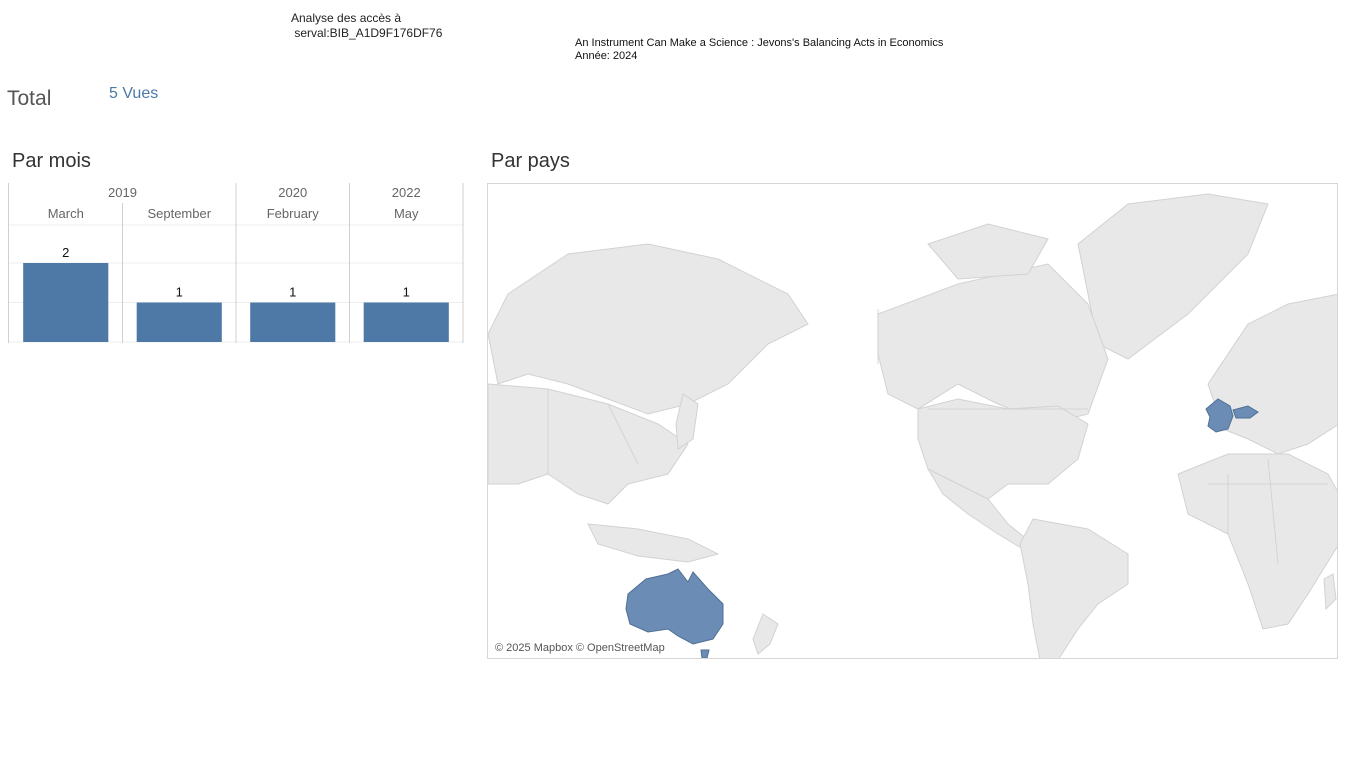 This screenshot has height=768, width=1366. I want to click on month-label: February, so click(293, 213).